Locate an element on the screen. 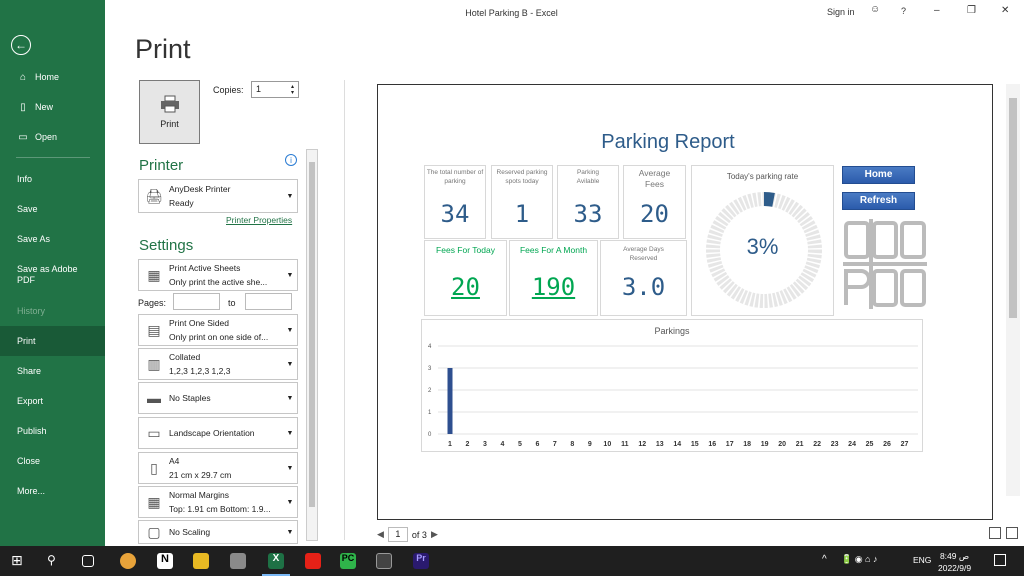 This screenshot has width=1024, height=576. file-explorer-icon is located at coordinates (201, 561).